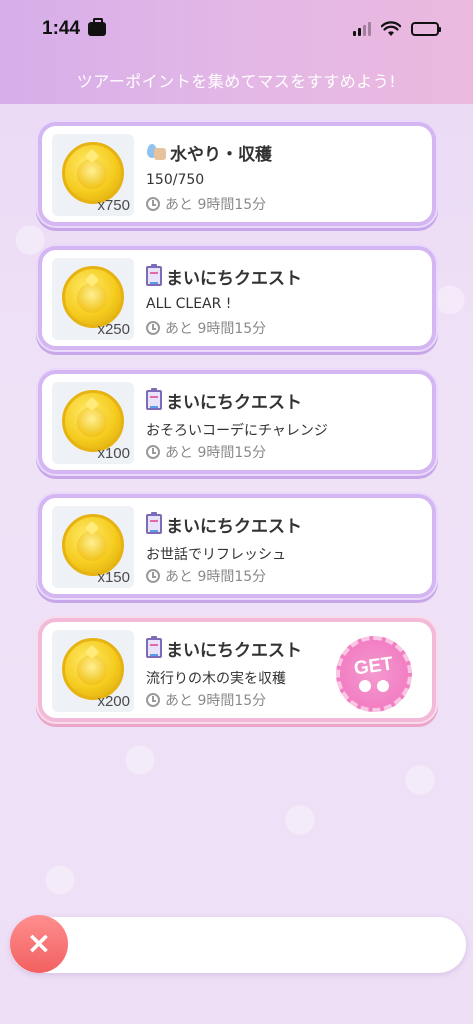 The image size is (473, 1024). I want to click on header: 1:44 ツアーポイントを集めてマスをすすめよう!, so click(236, 52).